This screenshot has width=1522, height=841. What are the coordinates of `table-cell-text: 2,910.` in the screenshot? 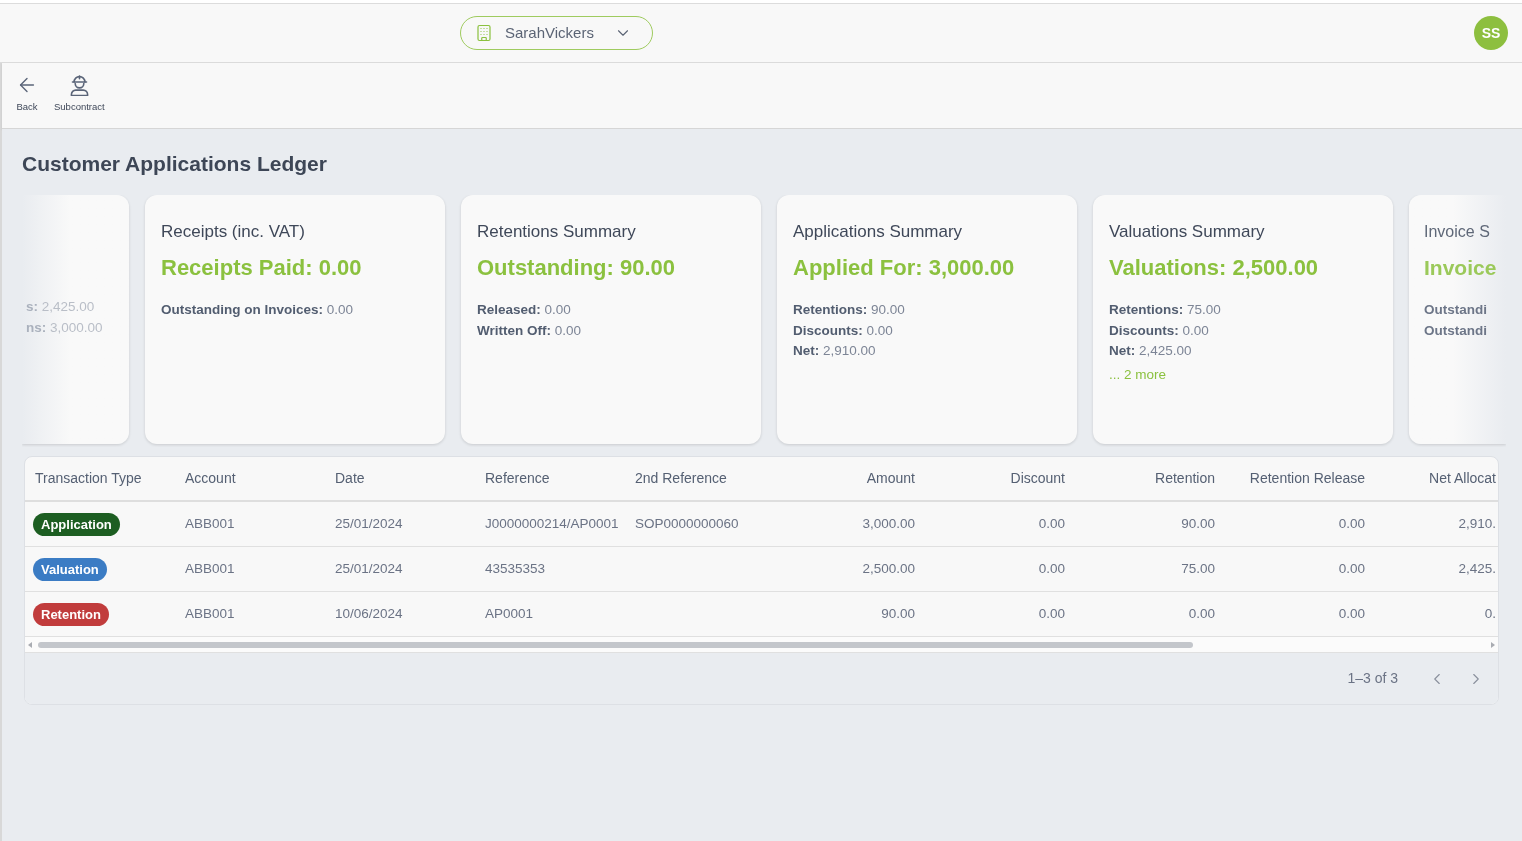 It's located at (1477, 523).